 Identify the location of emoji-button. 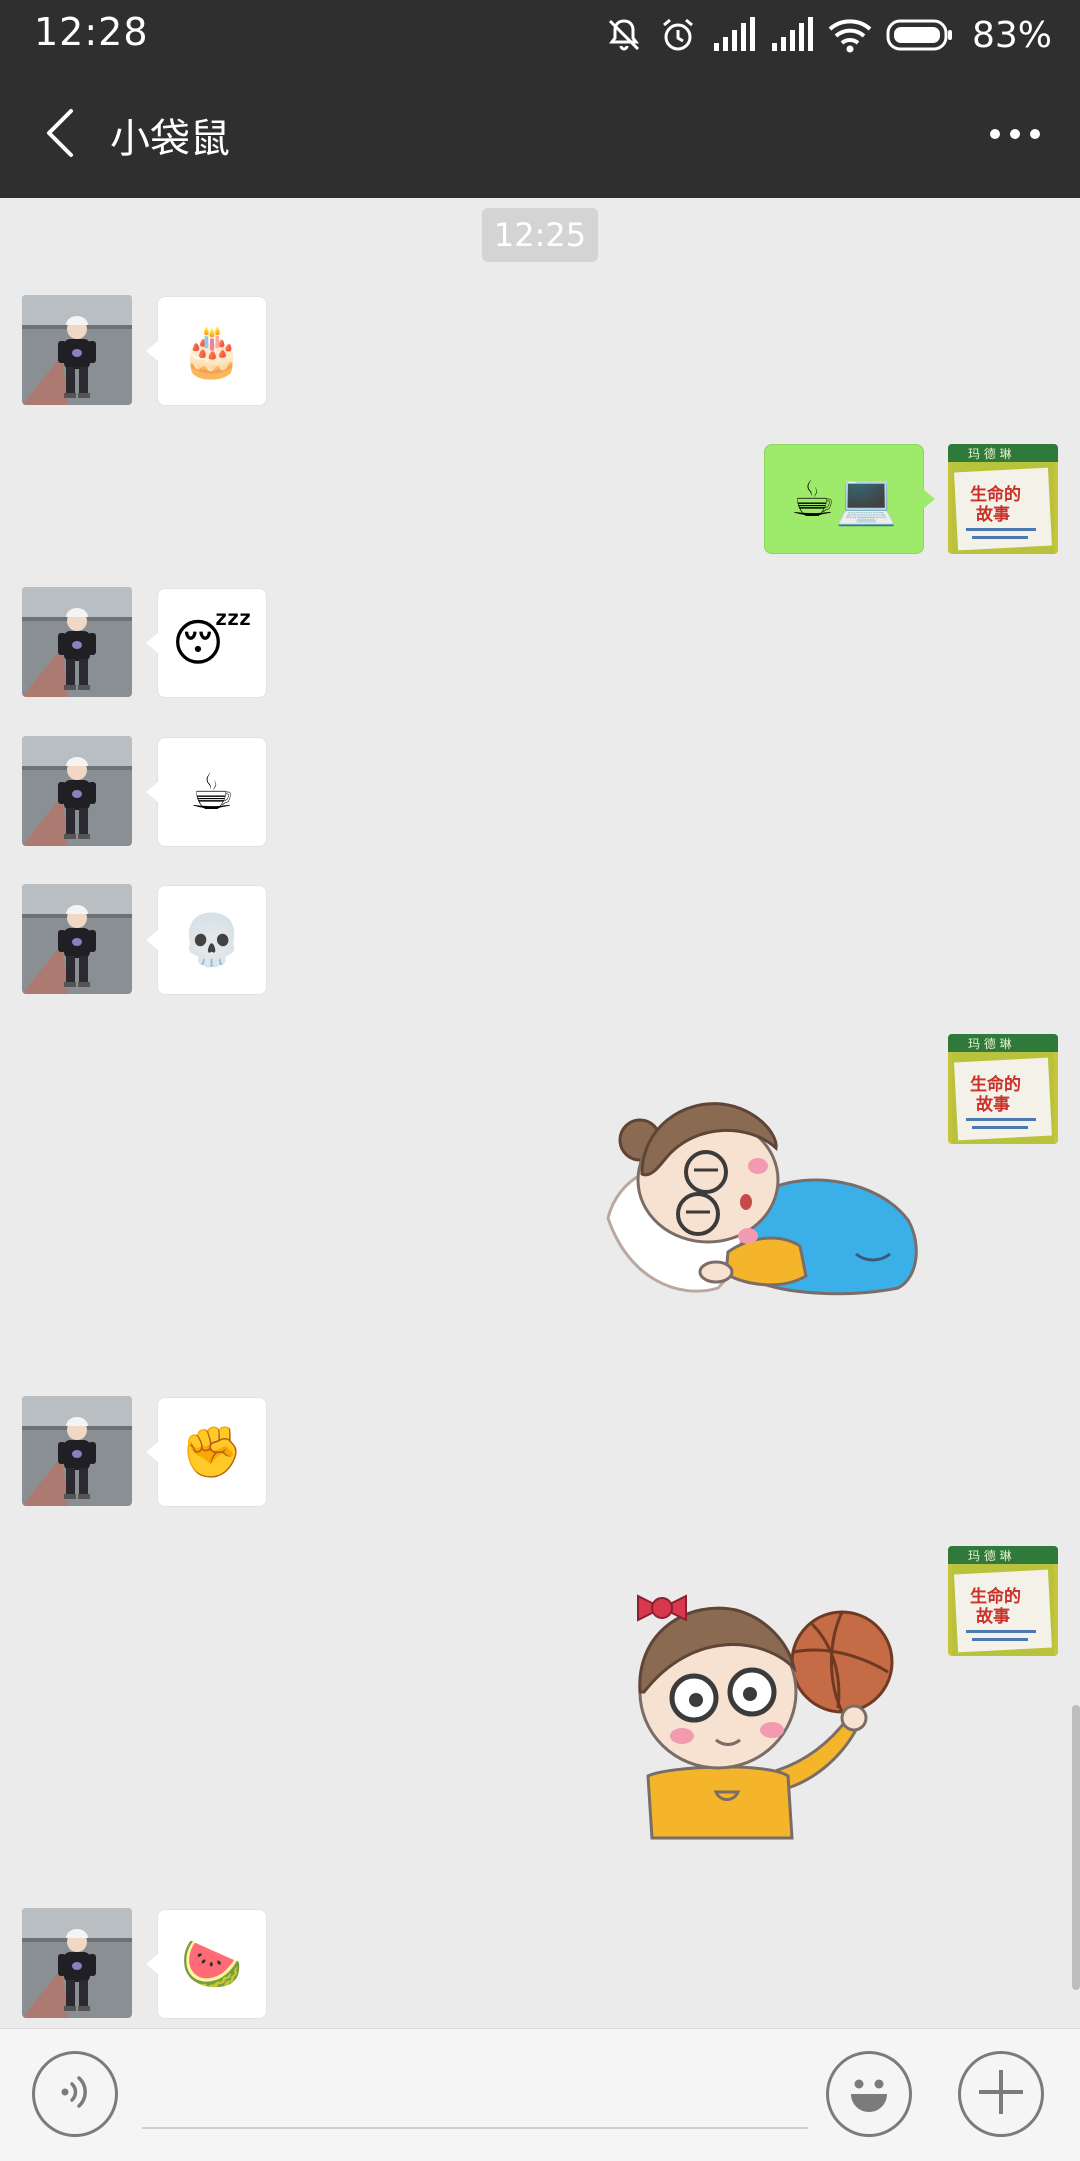
(869, 2094).